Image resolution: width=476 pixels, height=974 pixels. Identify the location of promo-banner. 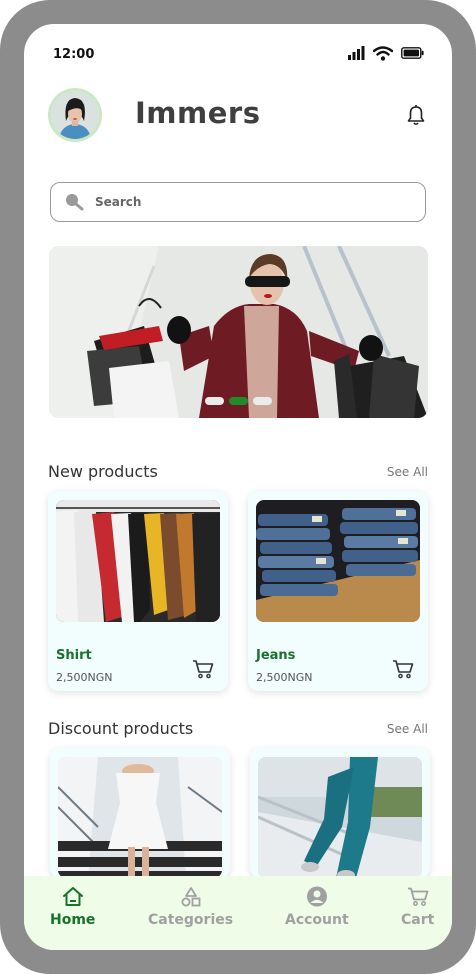
(238, 332).